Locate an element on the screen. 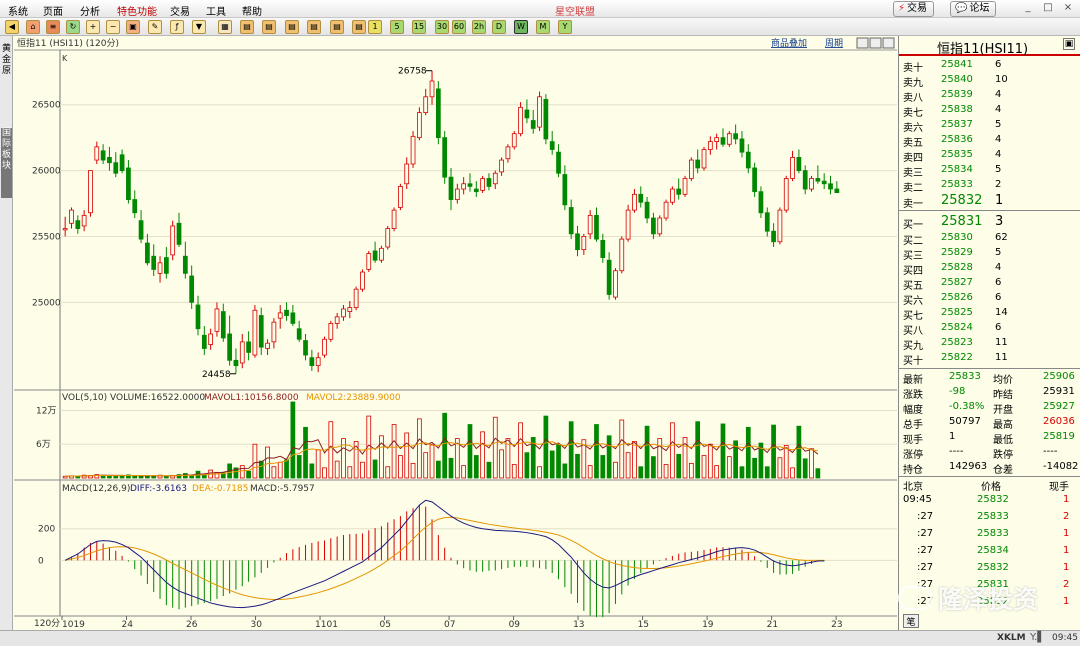  period-30-icon: 30 is located at coordinates (442, 27).